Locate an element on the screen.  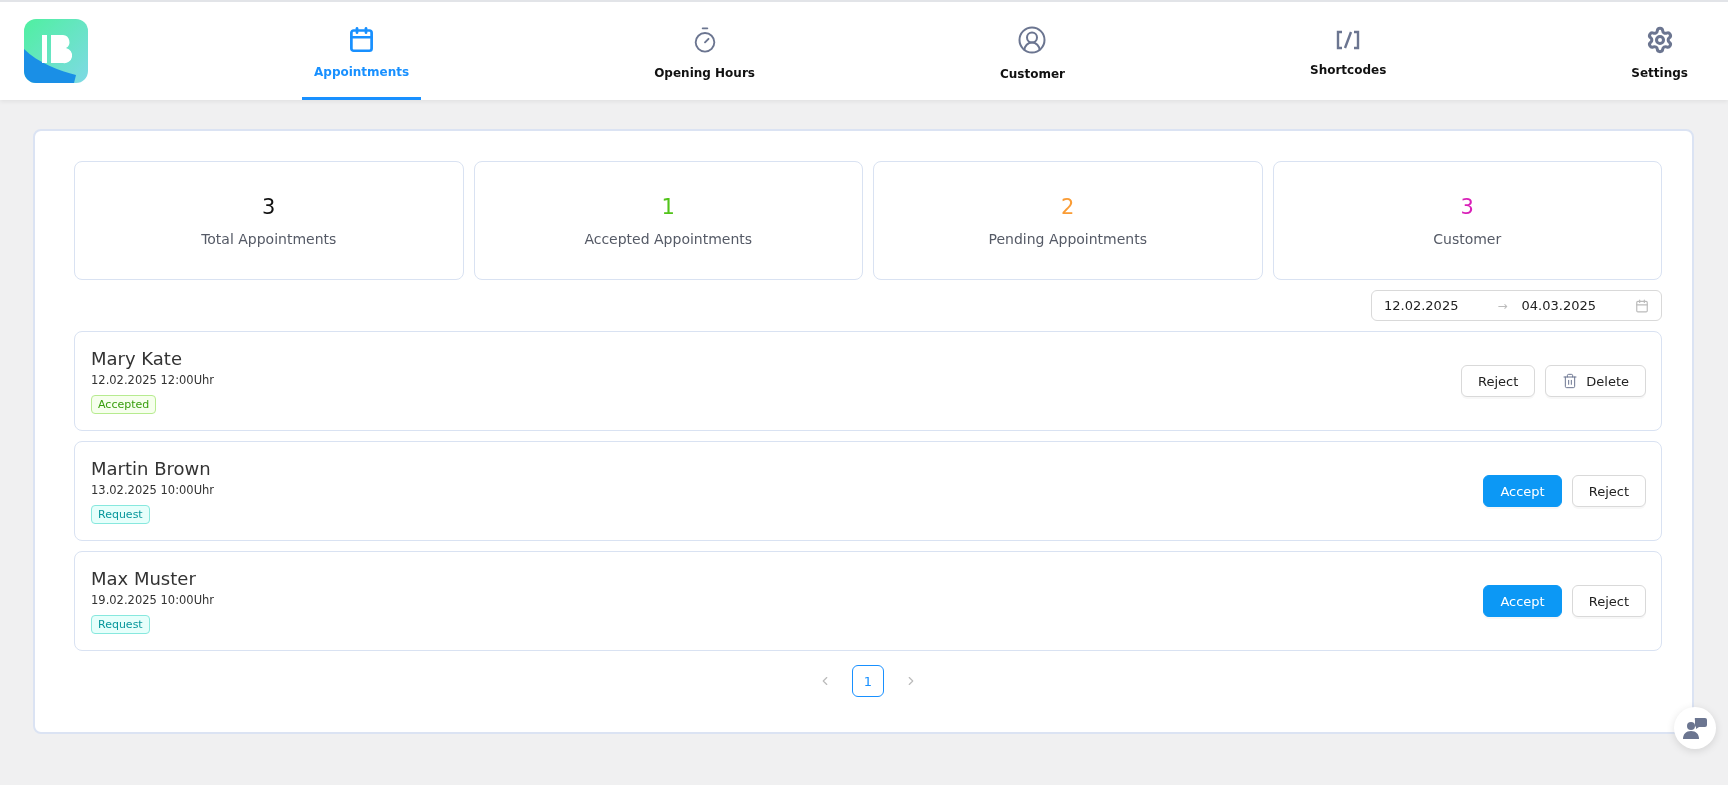
settings-icon is located at coordinates (1659, 39).